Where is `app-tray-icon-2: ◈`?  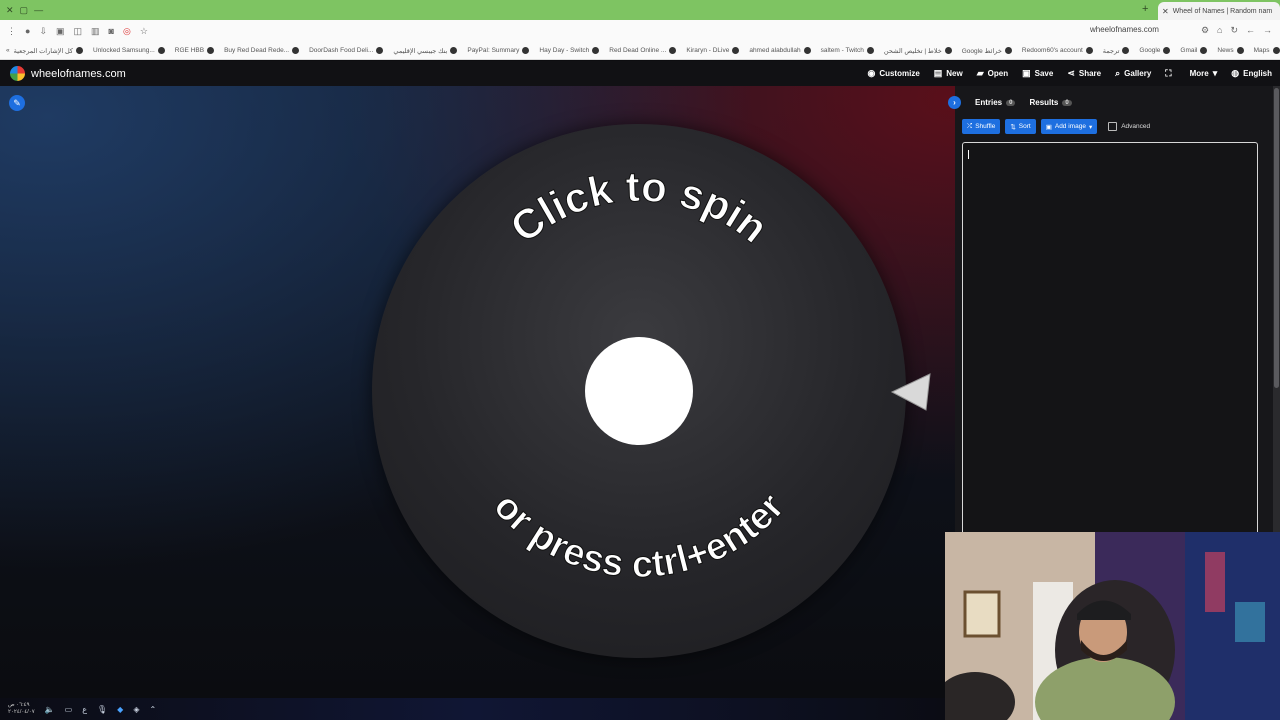 app-tray-icon-2: ◈ is located at coordinates (136, 709).